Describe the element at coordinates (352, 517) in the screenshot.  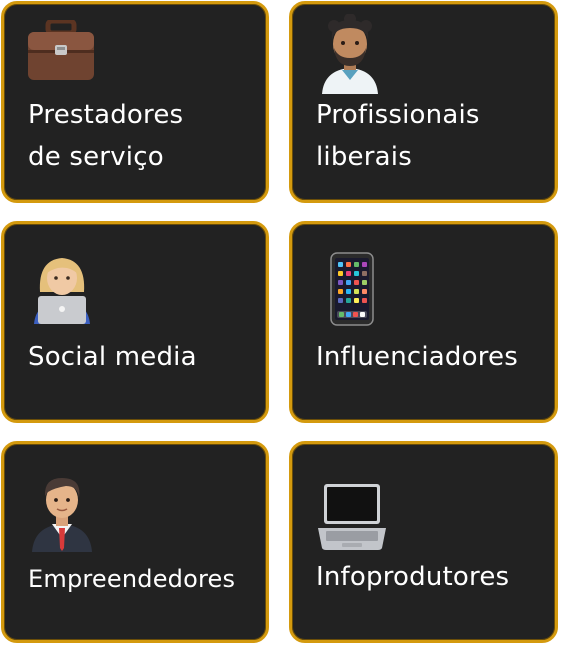
I see `laptop-icon` at that location.